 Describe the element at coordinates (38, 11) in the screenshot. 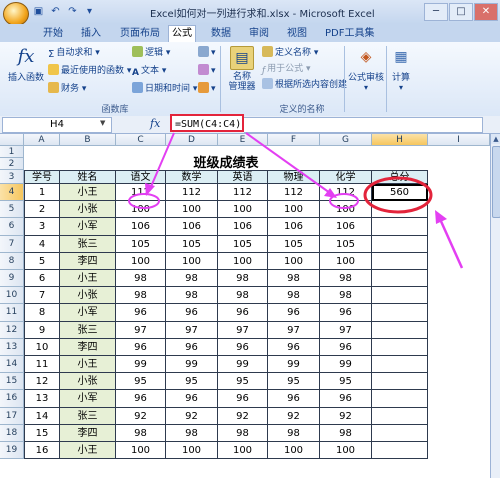

I see `save-icon: ▣` at that location.